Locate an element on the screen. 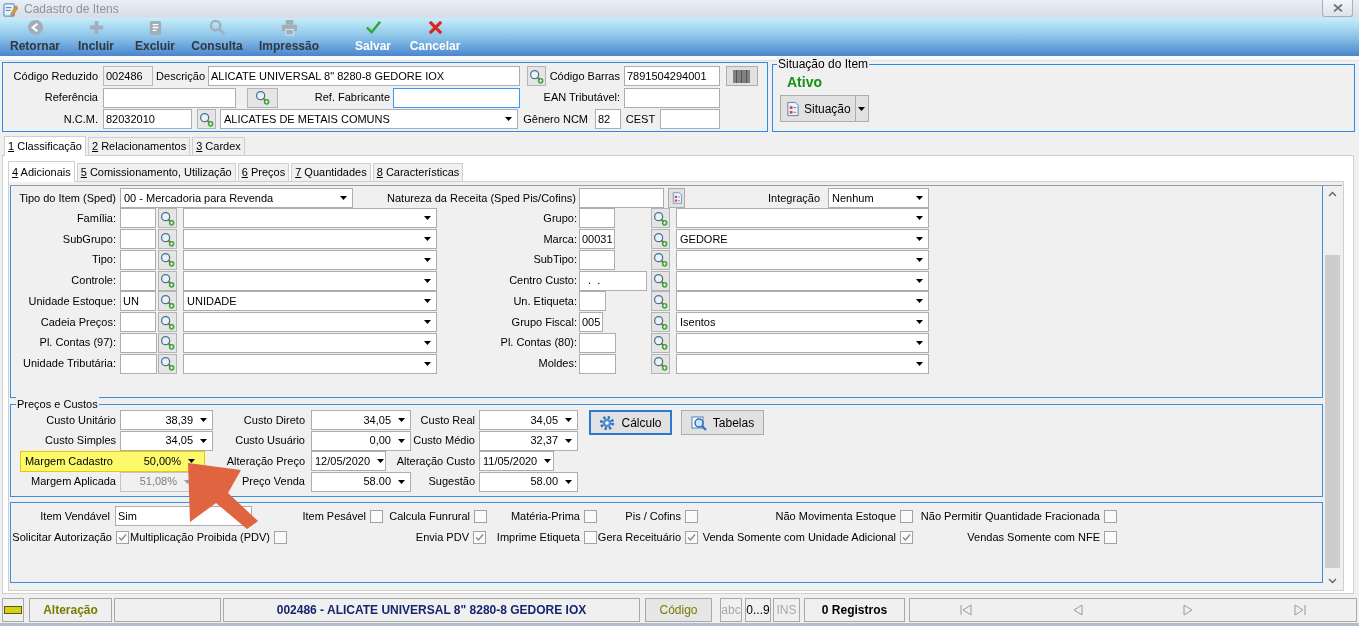 The width and height of the screenshot is (1359, 626). dropdown: 0,00 is located at coordinates (361, 440).